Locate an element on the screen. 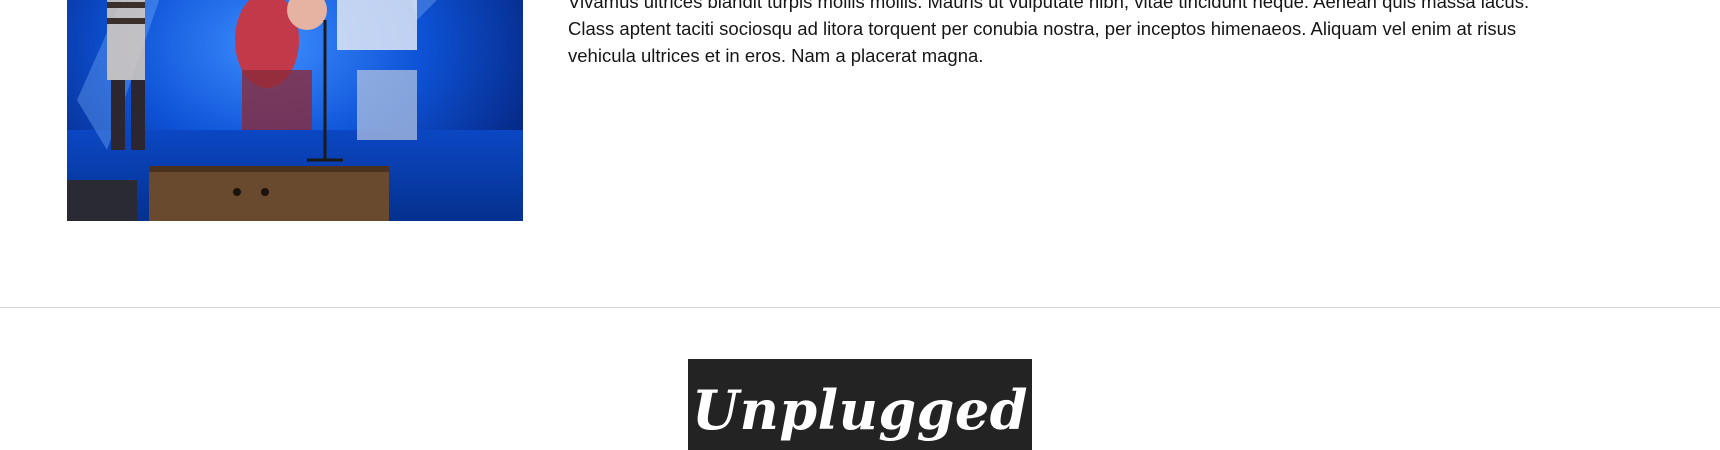 Image resolution: width=1720 pixels, height=450 pixels. concert-photo-graphic is located at coordinates (295, 110).